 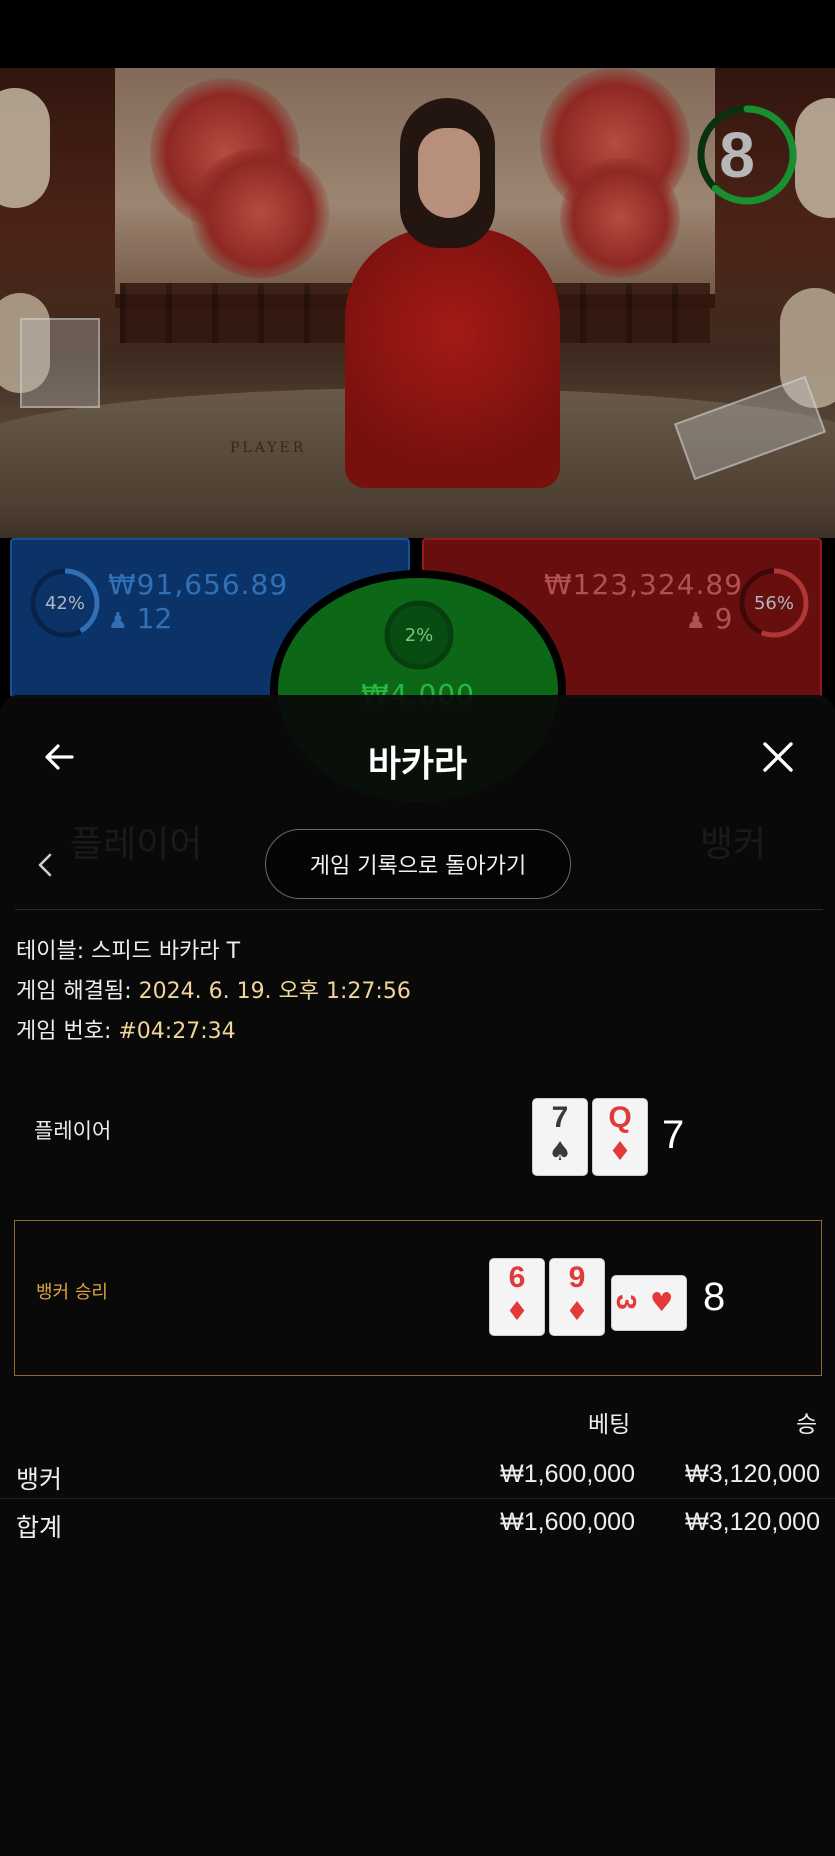 What do you see at coordinates (662, 1303) in the screenshot?
I see `heart-icon: ♥` at bounding box center [662, 1303].